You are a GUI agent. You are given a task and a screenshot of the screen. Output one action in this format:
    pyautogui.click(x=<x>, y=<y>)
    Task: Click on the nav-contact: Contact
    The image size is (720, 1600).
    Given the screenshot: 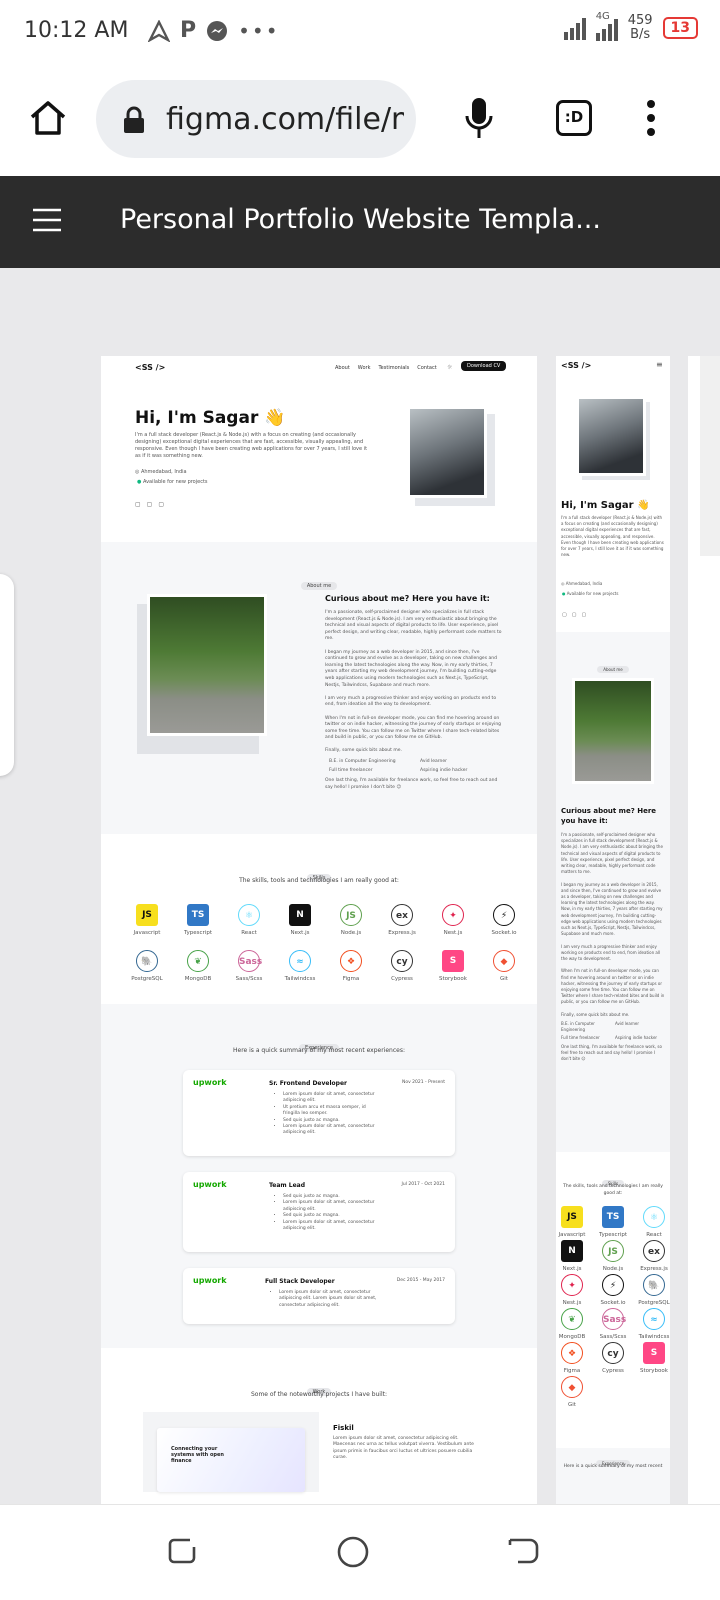 What is the action you would take?
    pyautogui.click(x=426, y=368)
    